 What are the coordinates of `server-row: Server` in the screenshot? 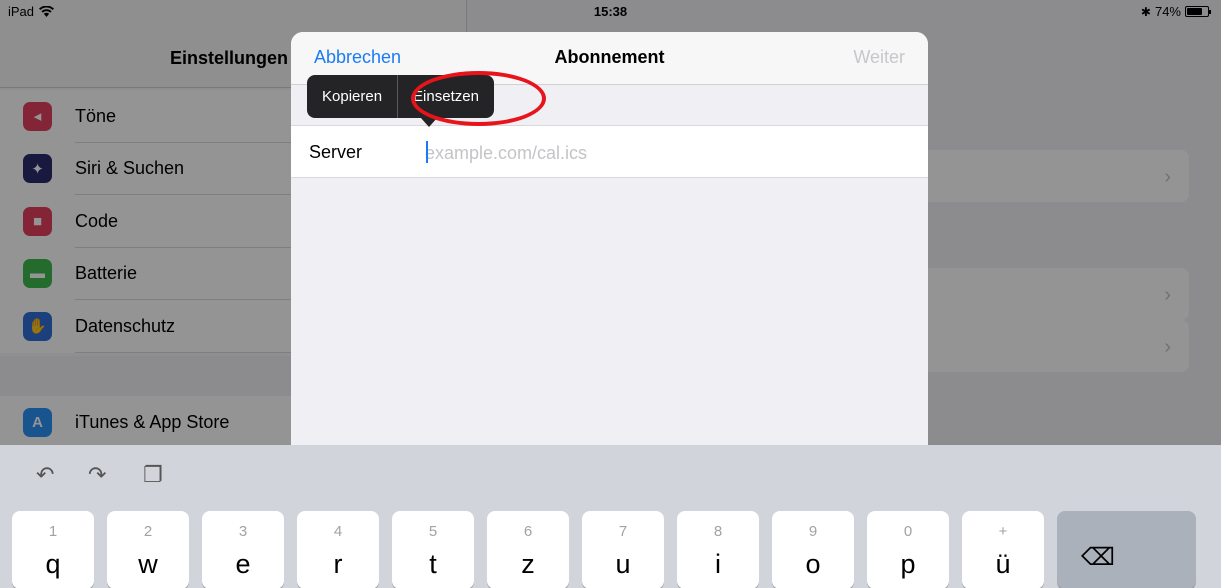 It's located at (609, 151).